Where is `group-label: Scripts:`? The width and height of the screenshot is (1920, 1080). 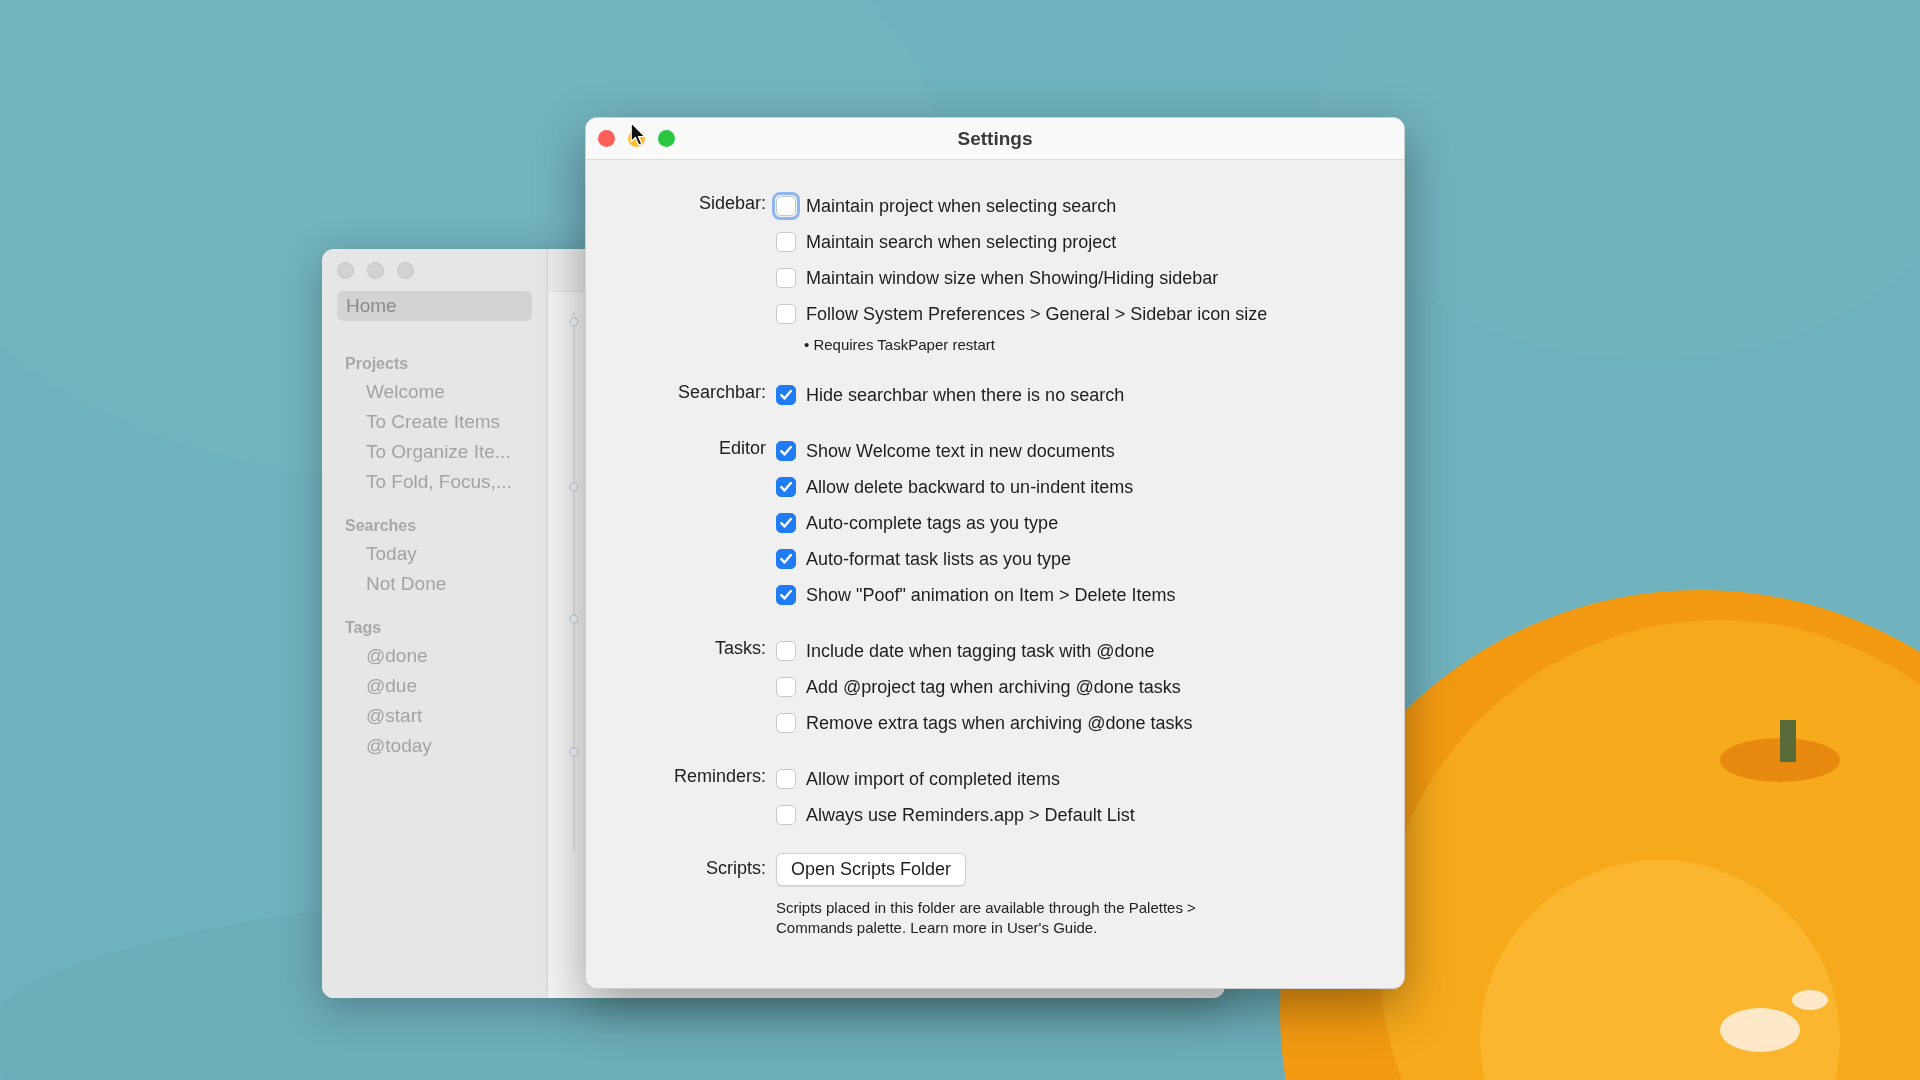 group-label: Scripts: is located at coordinates (736, 868).